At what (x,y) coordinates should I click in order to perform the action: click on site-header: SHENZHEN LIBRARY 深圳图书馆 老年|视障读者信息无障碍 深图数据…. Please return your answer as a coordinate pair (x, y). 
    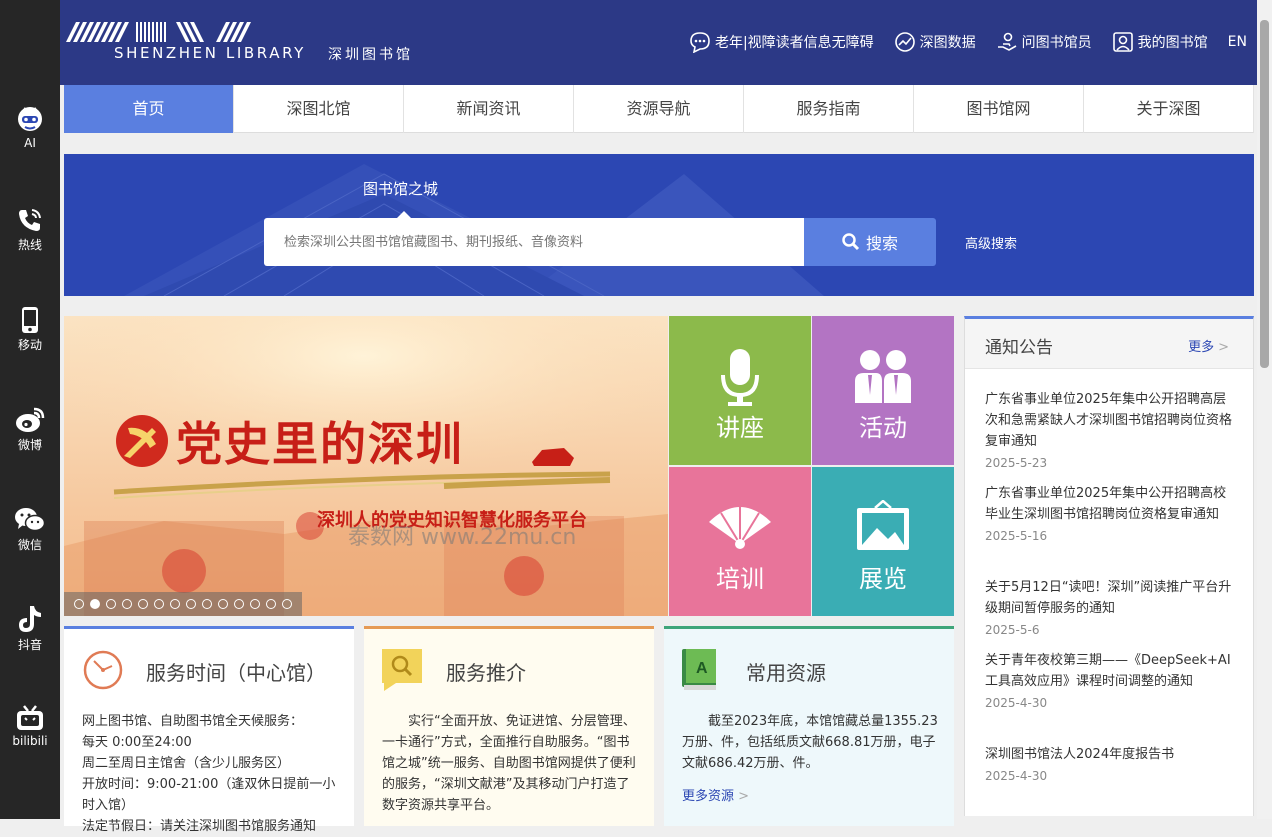
    Looking at the image, I should click on (658, 42).